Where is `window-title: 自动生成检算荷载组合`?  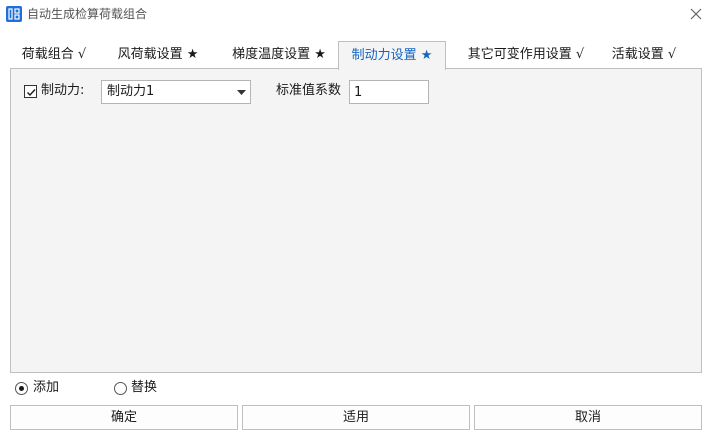 window-title: 自动生成检算荷载组合 is located at coordinates (87, 14).